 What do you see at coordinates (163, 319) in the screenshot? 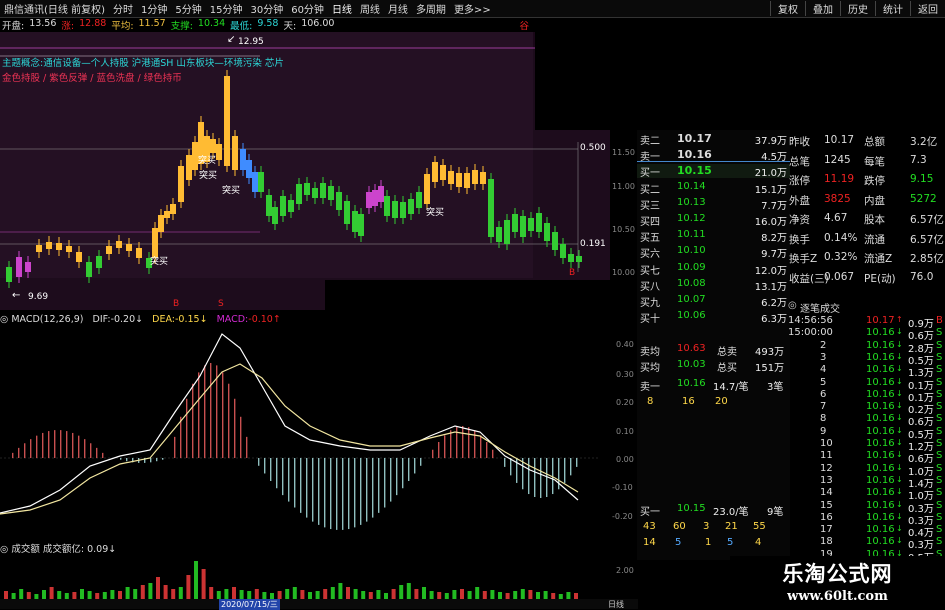
I see `dea-label: DEA:` at bounding box center [163, 319].